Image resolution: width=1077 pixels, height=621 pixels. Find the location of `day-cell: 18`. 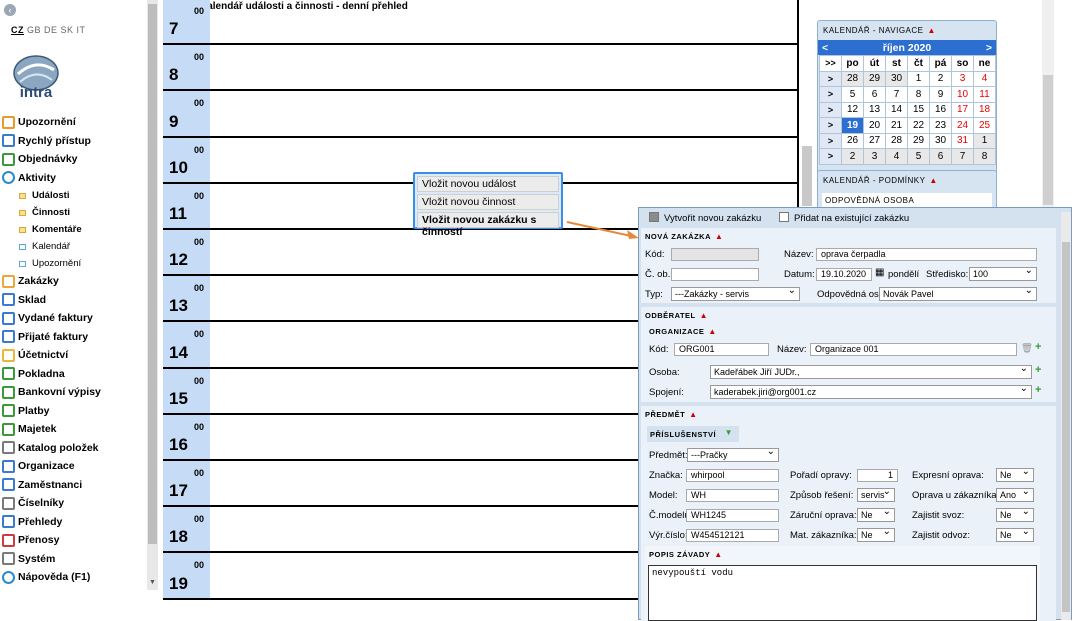

day-cell: 18 is located at coordinates (984, 109).